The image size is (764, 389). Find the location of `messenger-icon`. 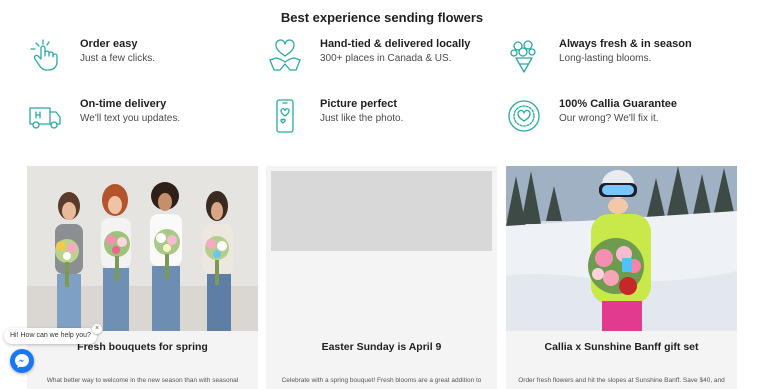

messenger-icon is located at coordinates (22, 361).